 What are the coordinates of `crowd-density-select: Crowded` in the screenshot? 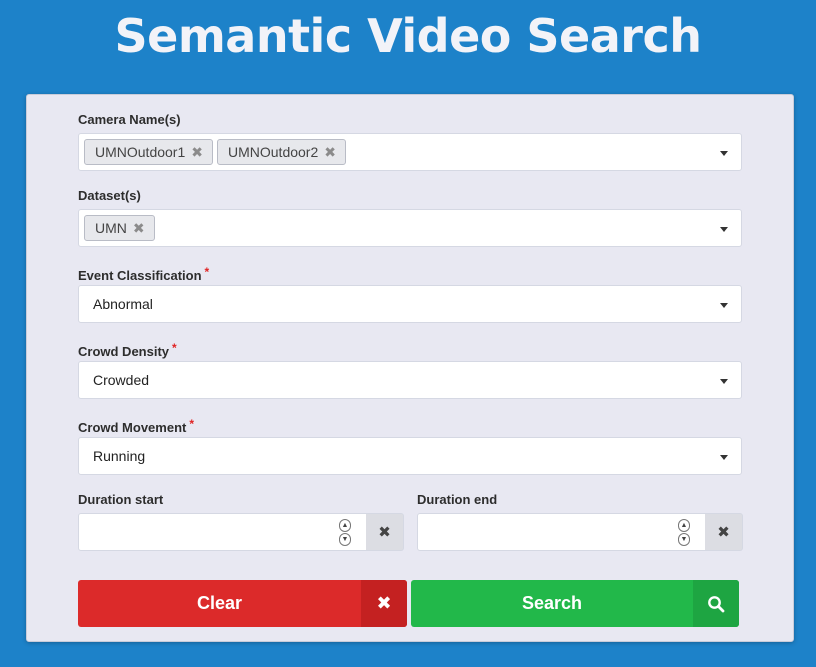 It's located at (410, 380).